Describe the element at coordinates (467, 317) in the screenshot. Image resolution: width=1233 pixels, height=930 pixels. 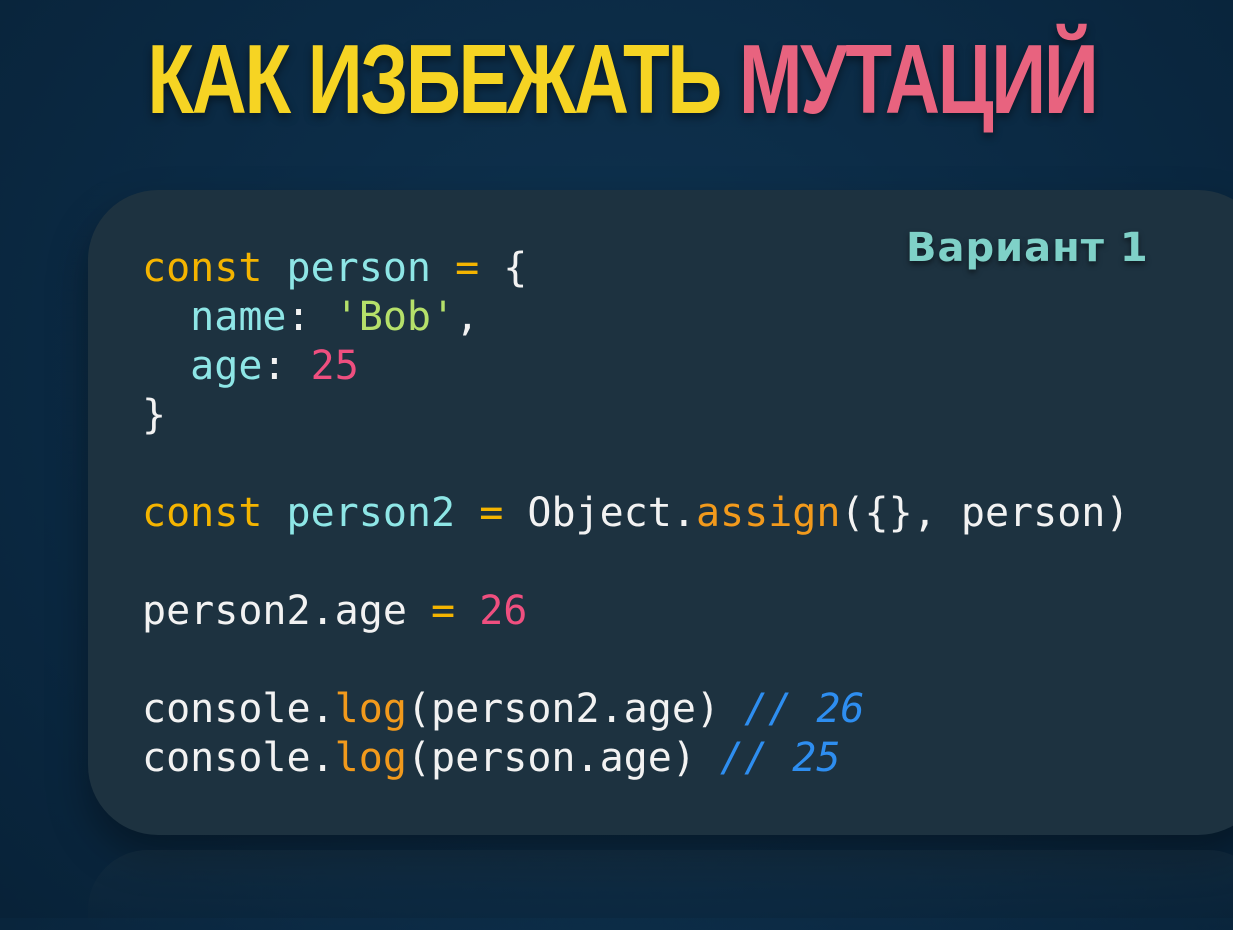
I see `comma: ,` at that location.